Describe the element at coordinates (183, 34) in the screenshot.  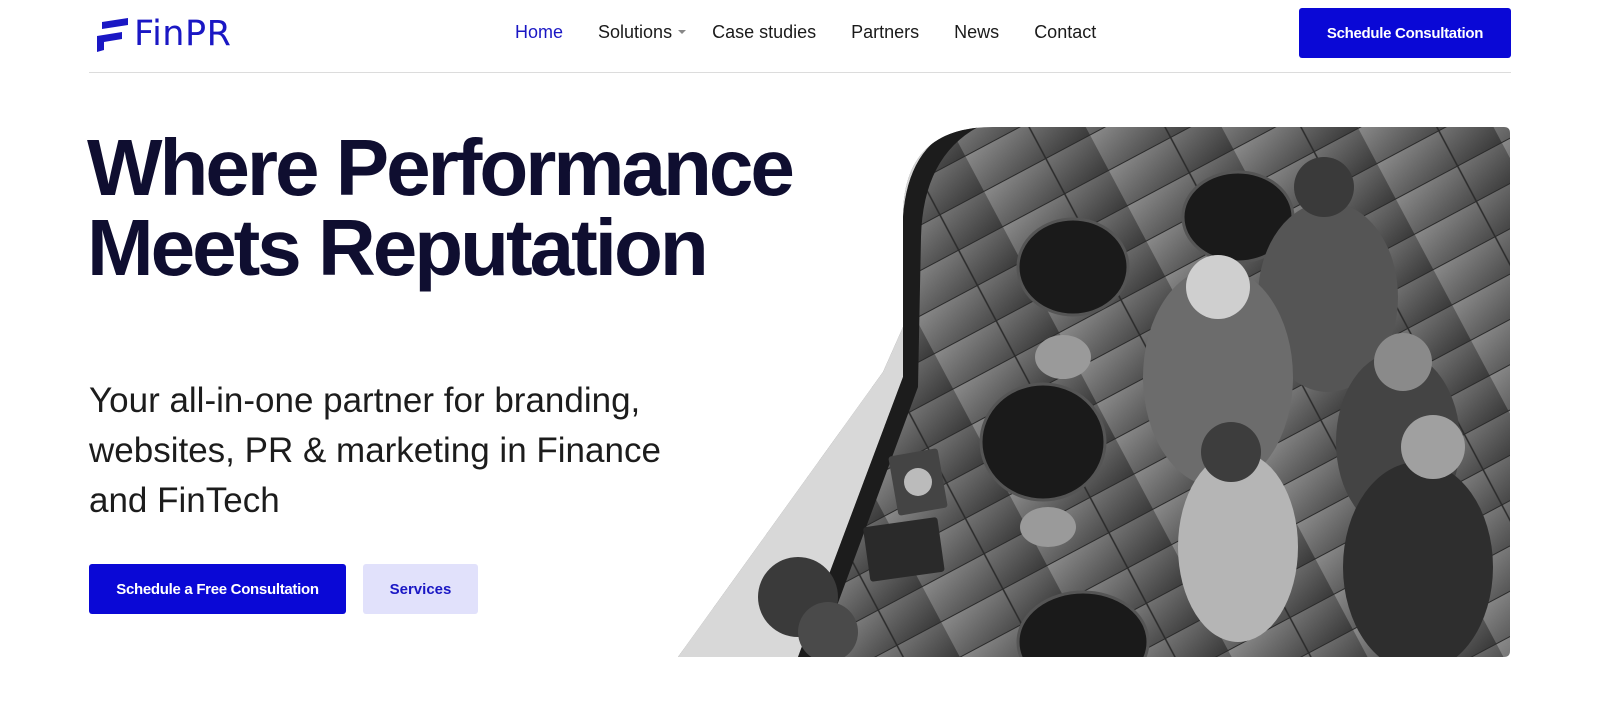
I see `brand-name: FinPR` at that location.